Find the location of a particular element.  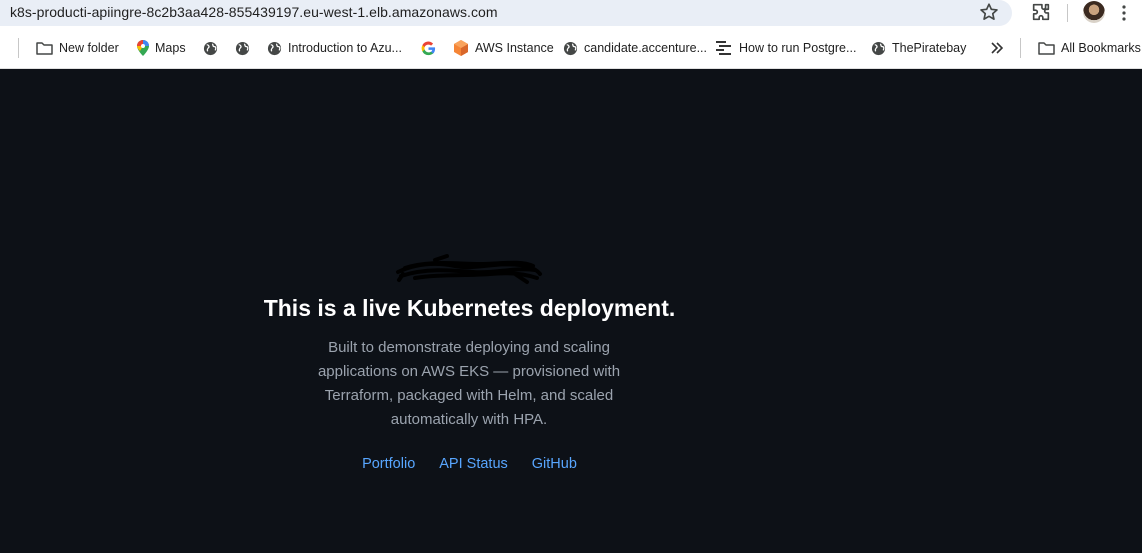

star-icon is located at coordinates (989, 12).